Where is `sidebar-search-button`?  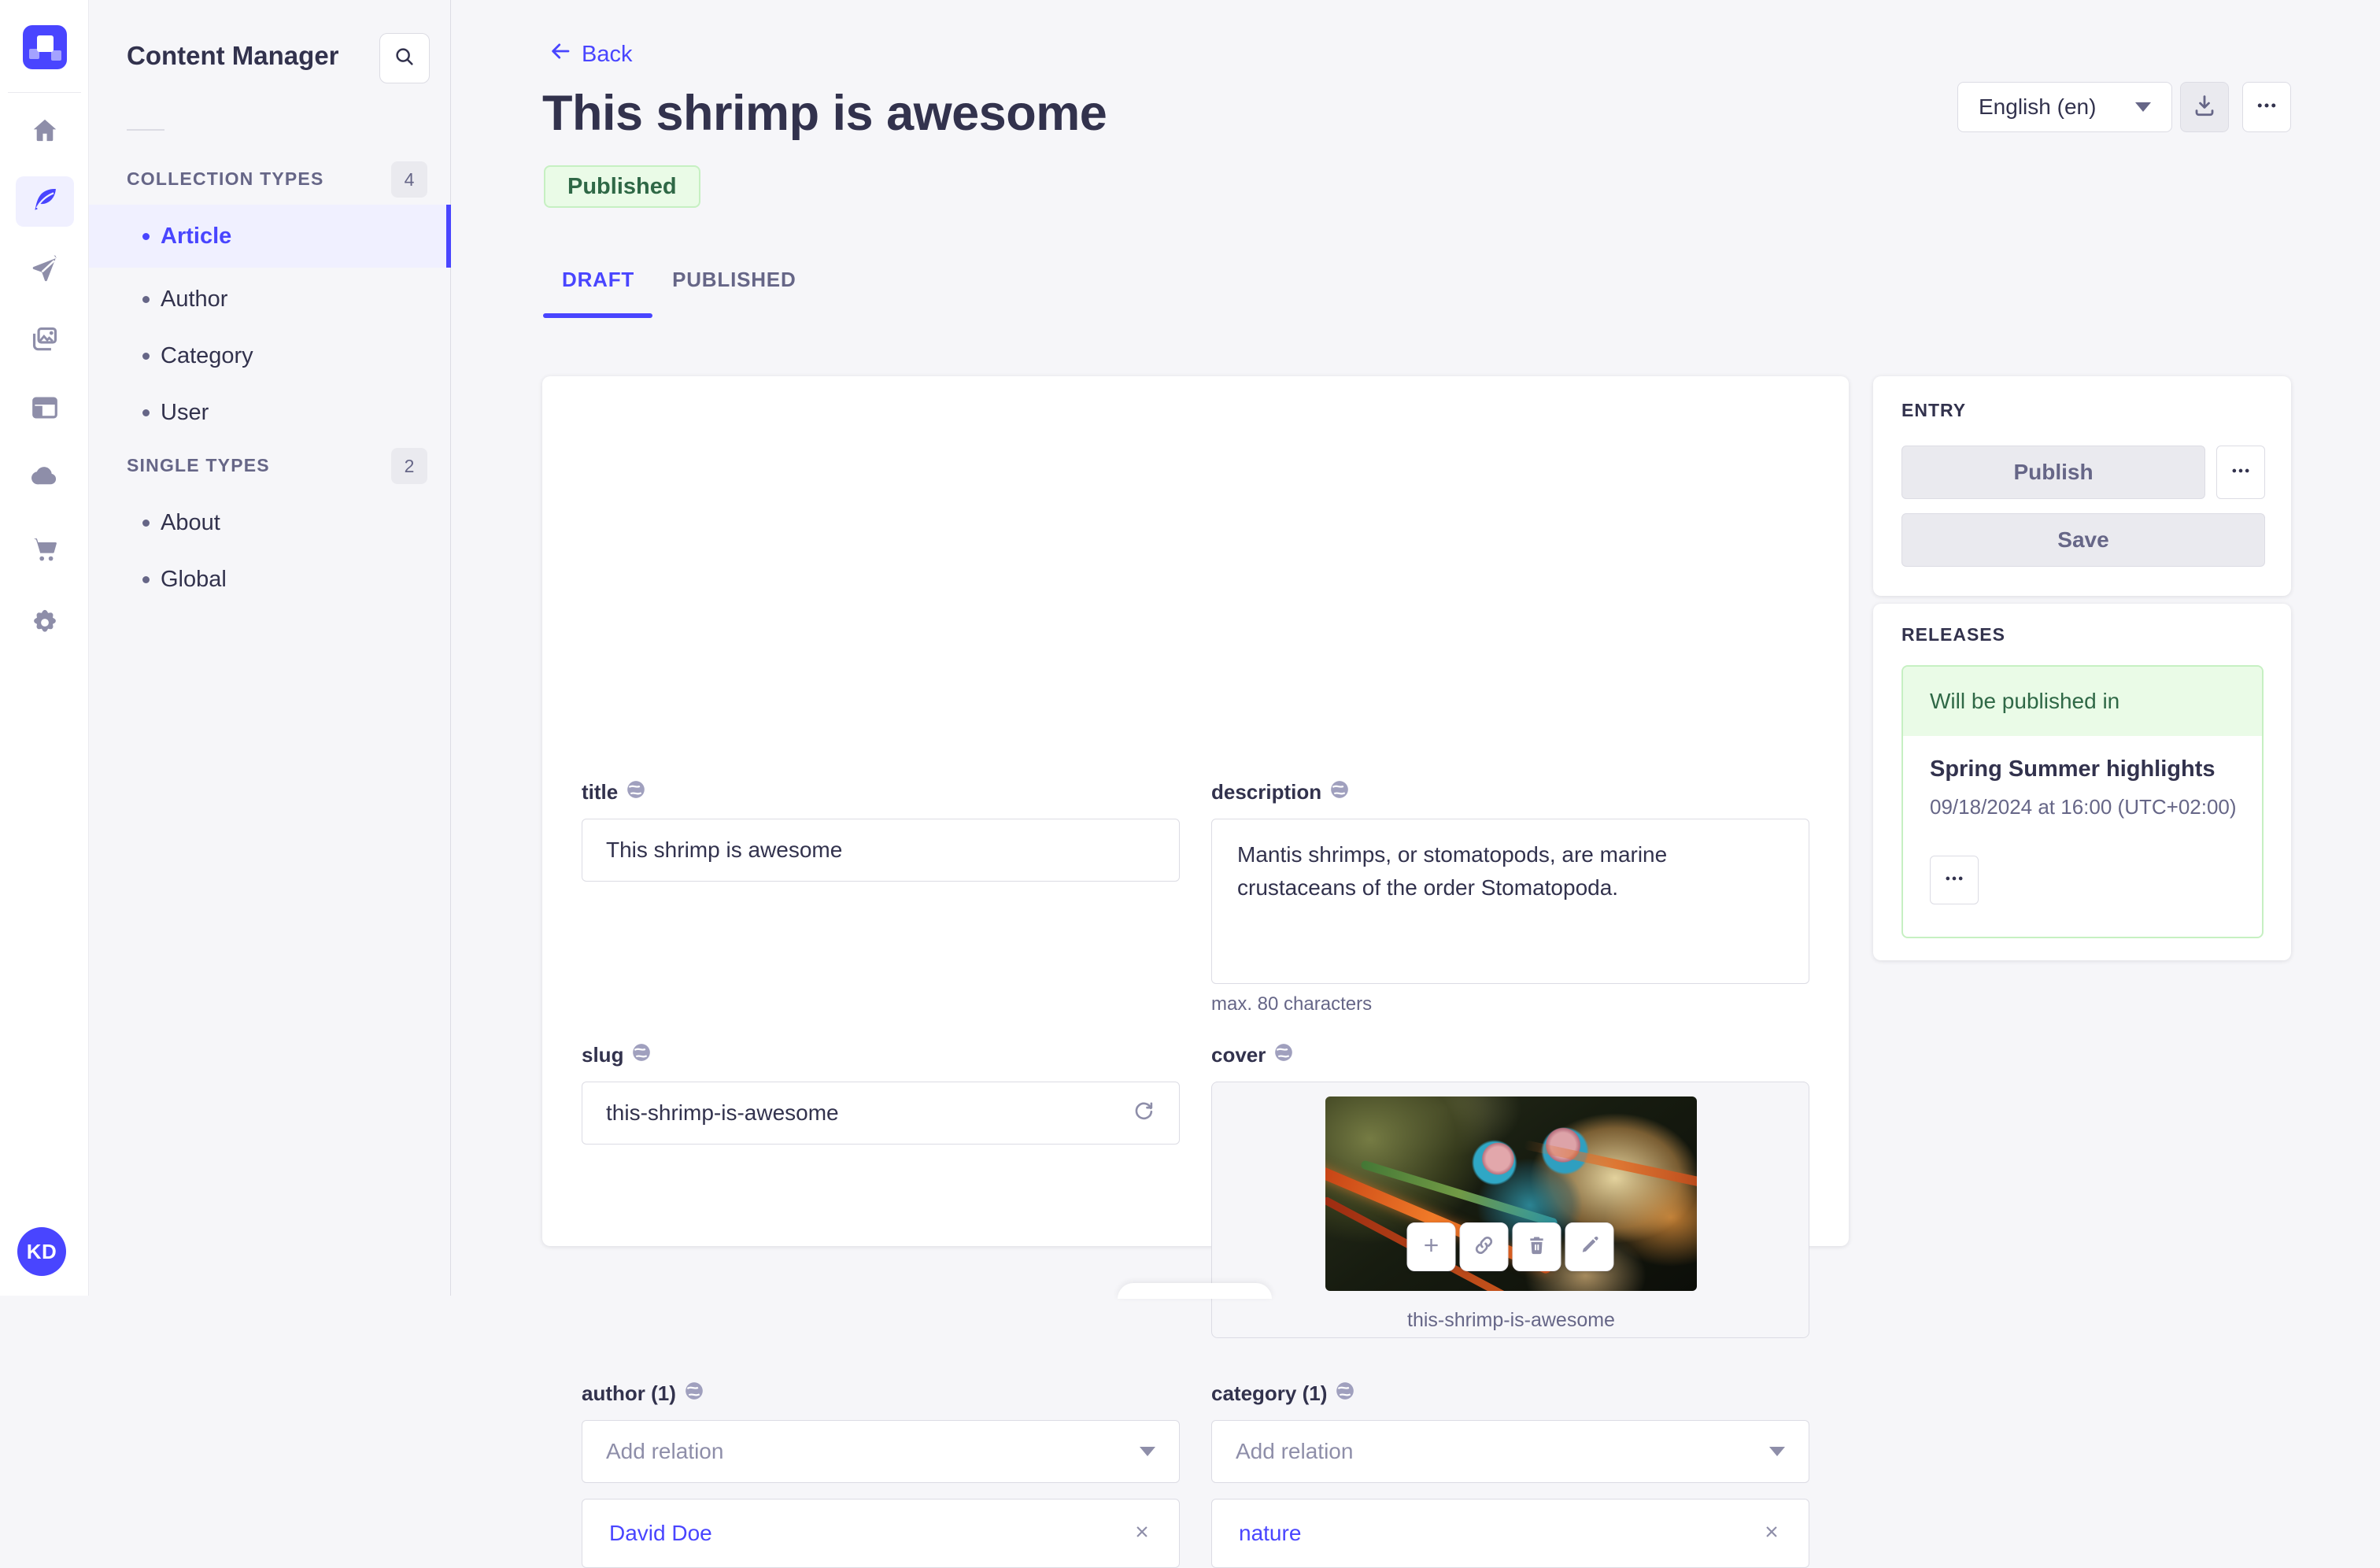 sidebar-search-button is located at coordinates (404, 58).